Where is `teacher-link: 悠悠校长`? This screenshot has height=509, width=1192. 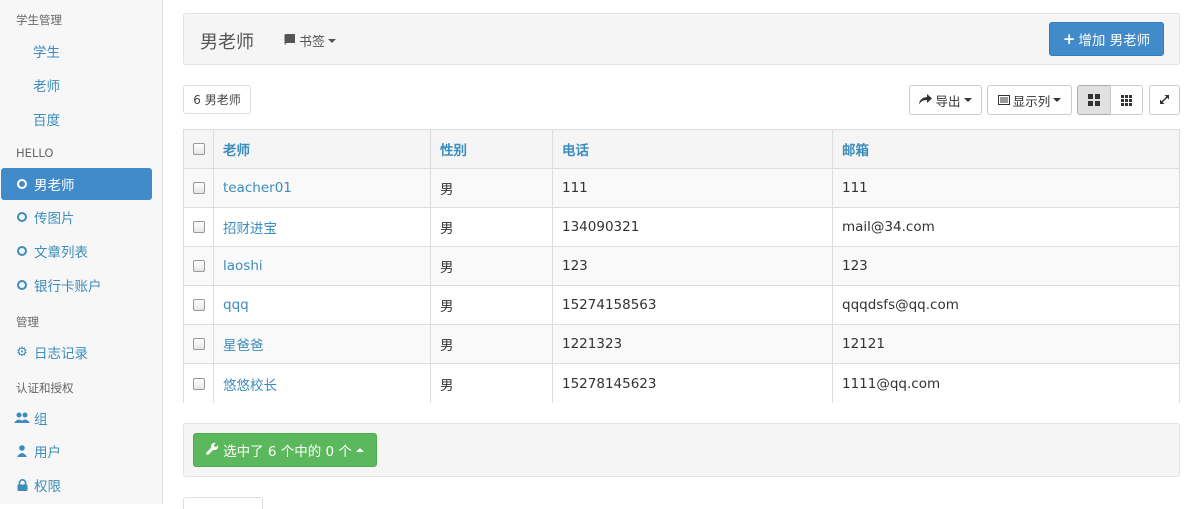 teacher-link: 悠悠校长 is located at coordinates (250, 384).